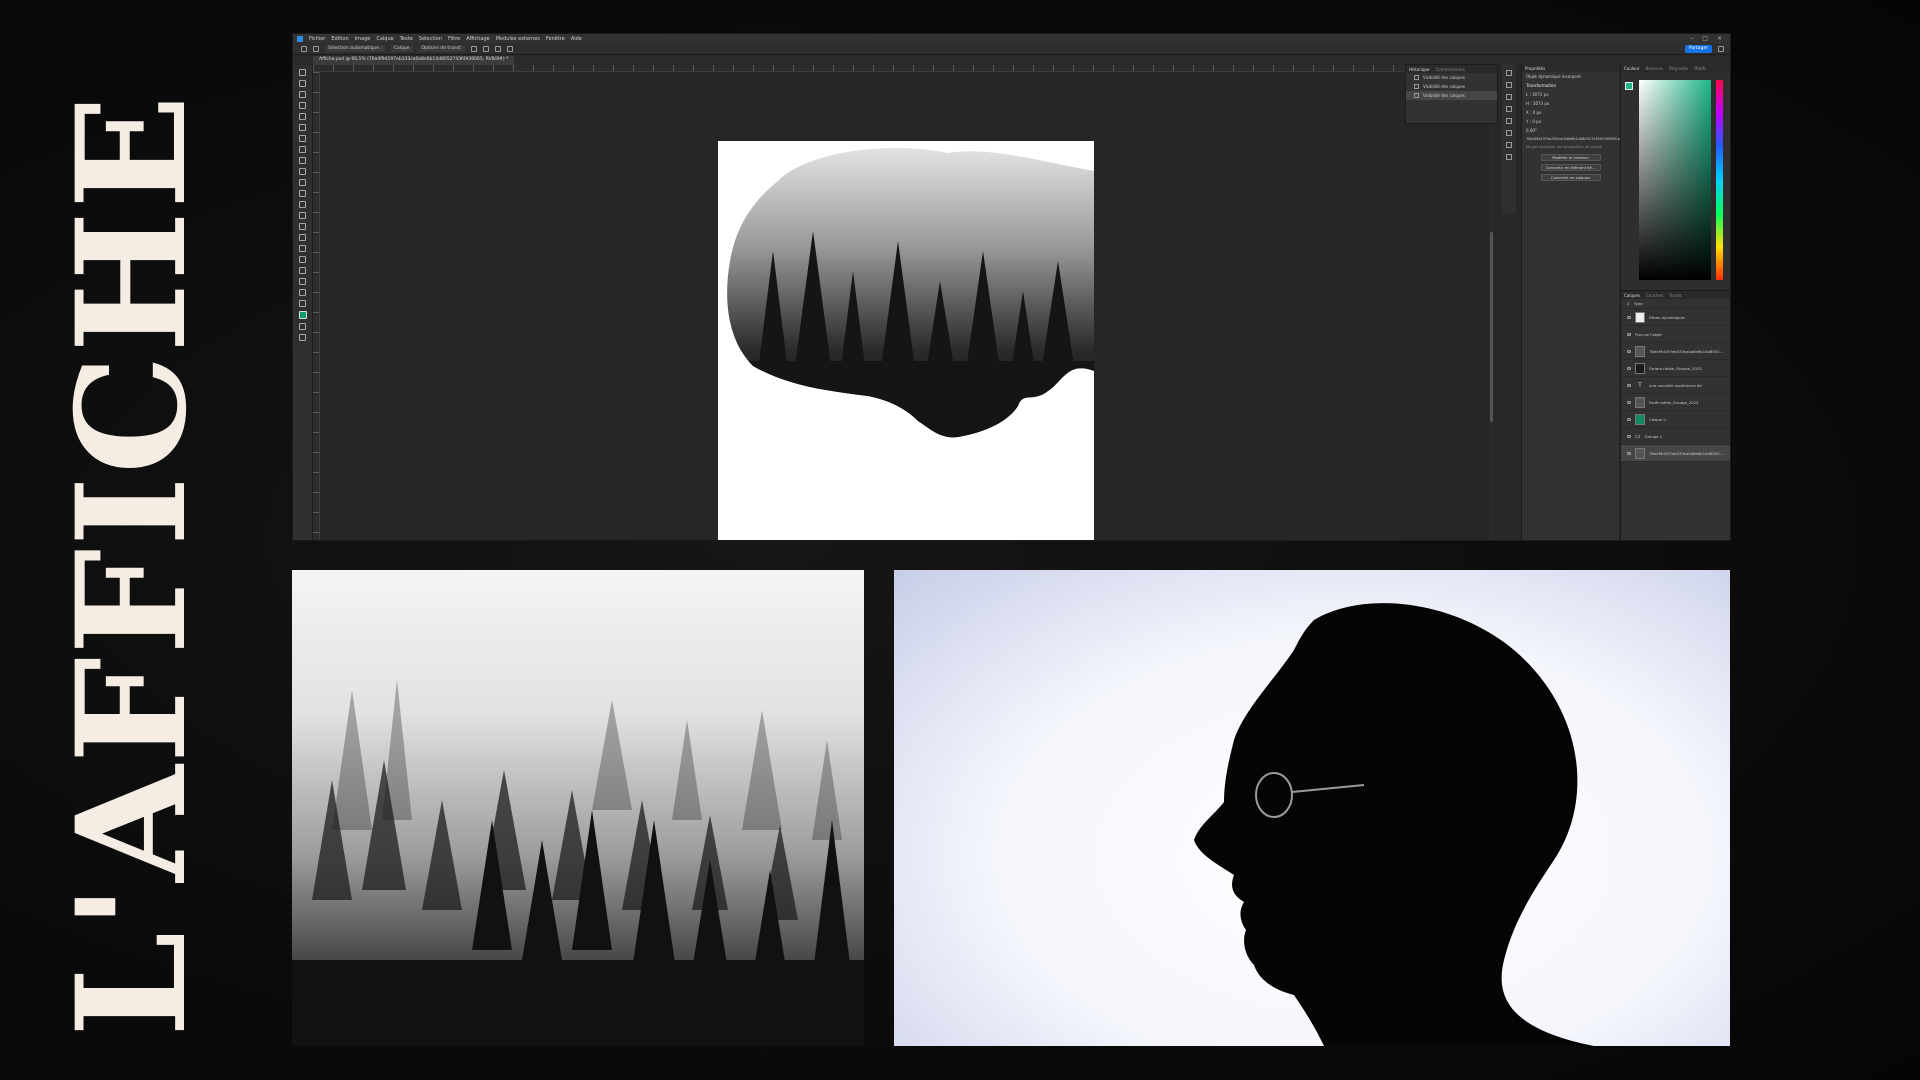 The width and height of the screenshot is (1920, 1080). What do you see at coordinates (1450, 69) in the screenshot?
I see `tab-comments: Commentaires` at bounding box center [1450, 69].